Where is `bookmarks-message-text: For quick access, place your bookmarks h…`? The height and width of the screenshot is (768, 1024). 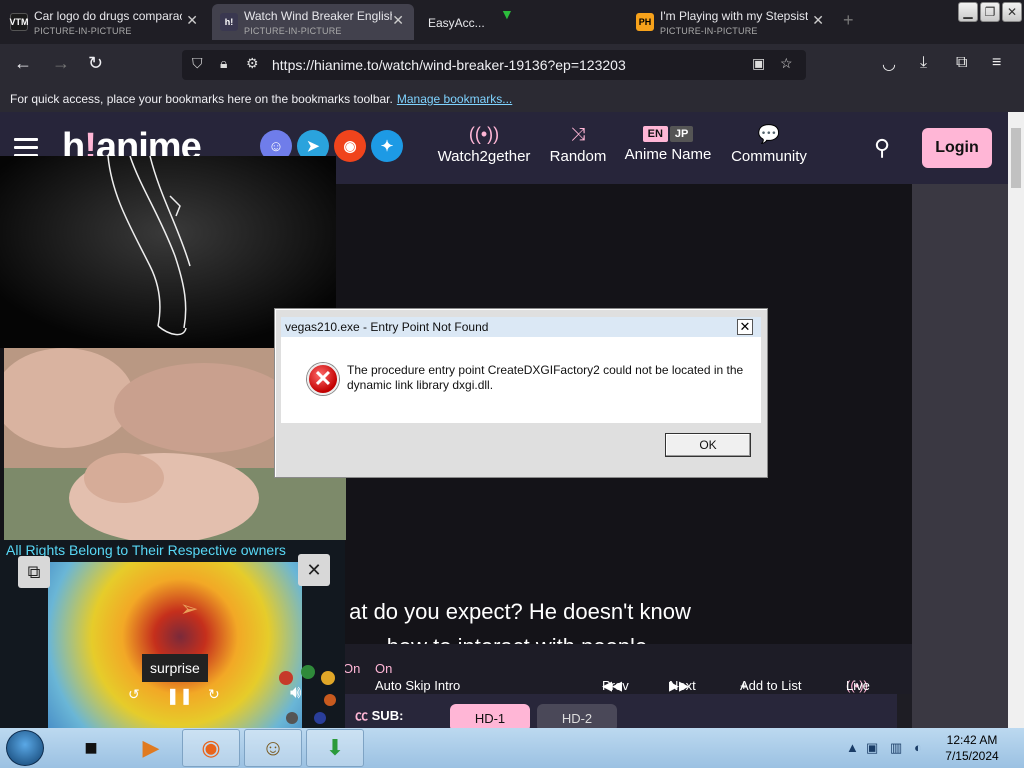 bookmarks-message-text: For quick access, place your bookmarks h… is located at coordinates (201, 99).